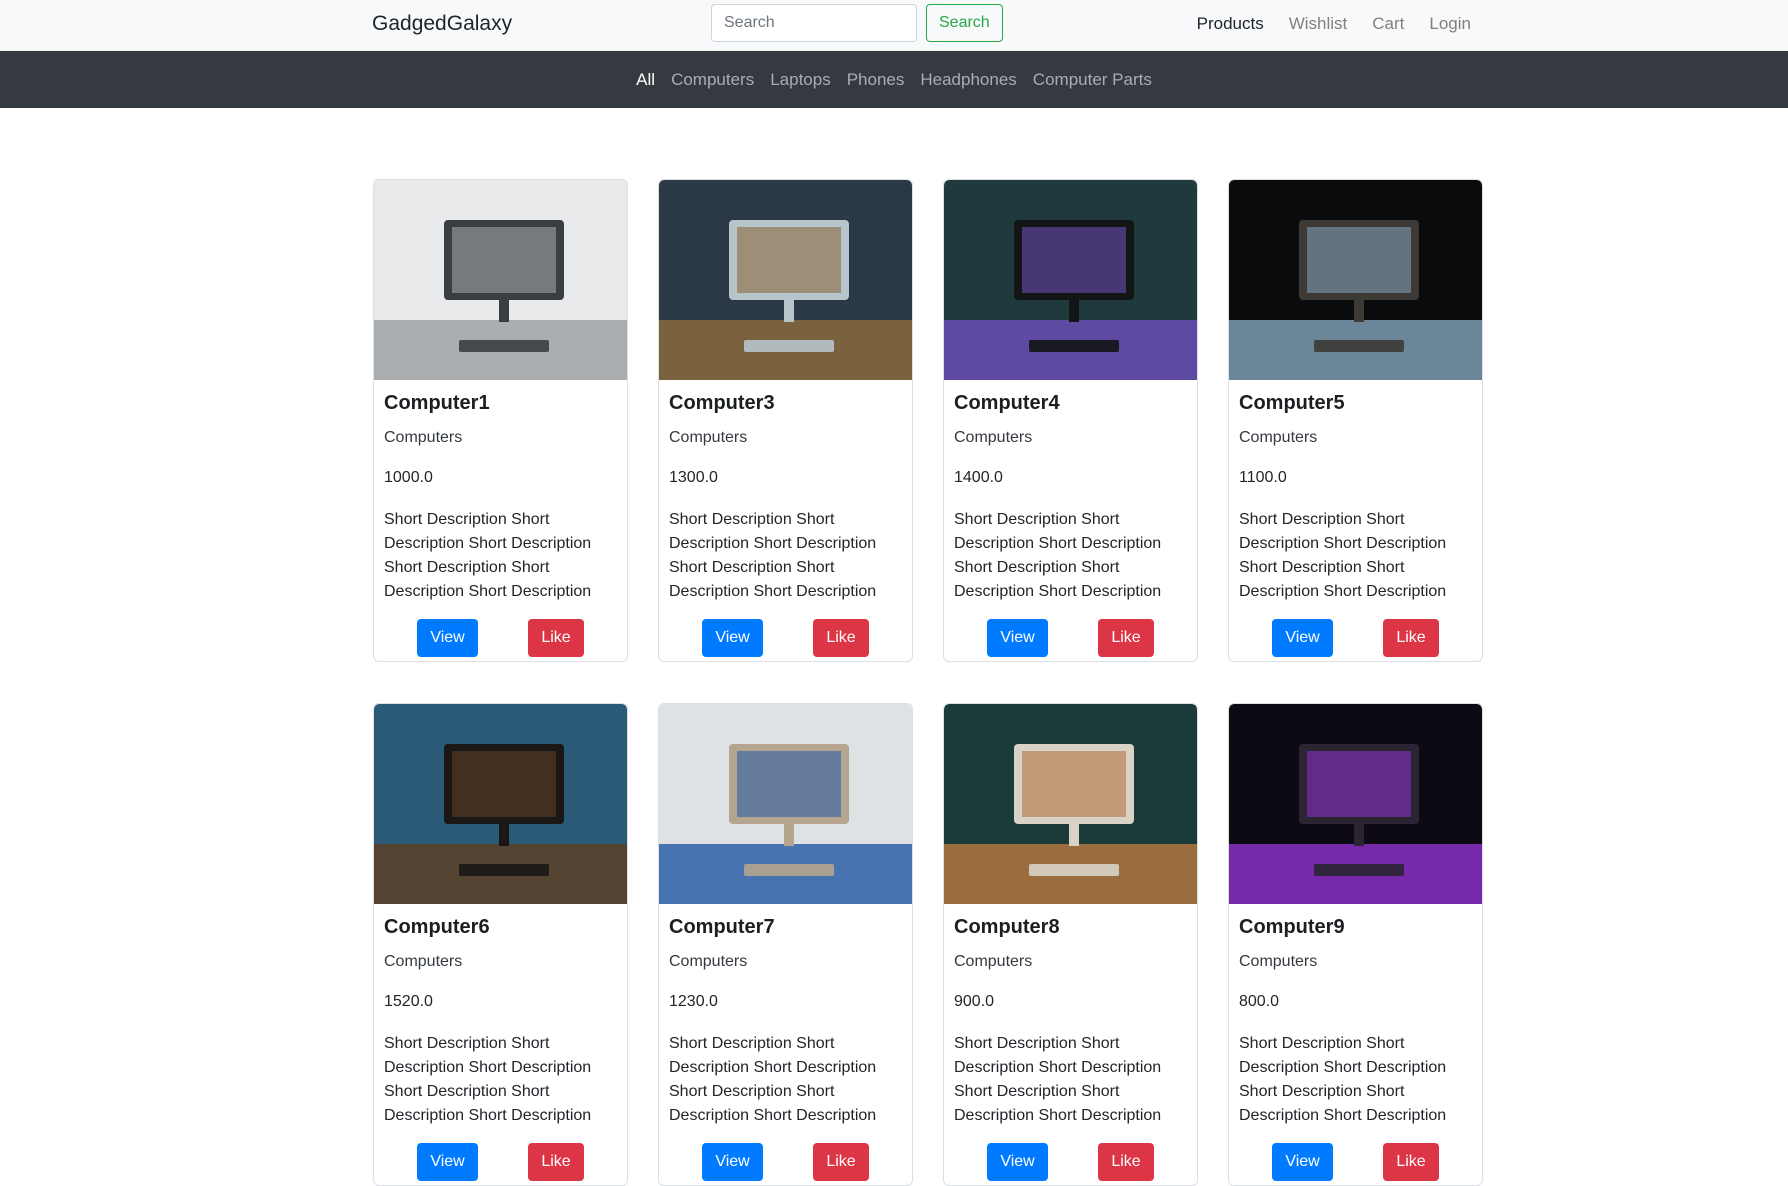  What do you see at coordinates (1007, 403) in the screenshot?
I see `product-title: Computer4` at bounding box center [1007, 403].